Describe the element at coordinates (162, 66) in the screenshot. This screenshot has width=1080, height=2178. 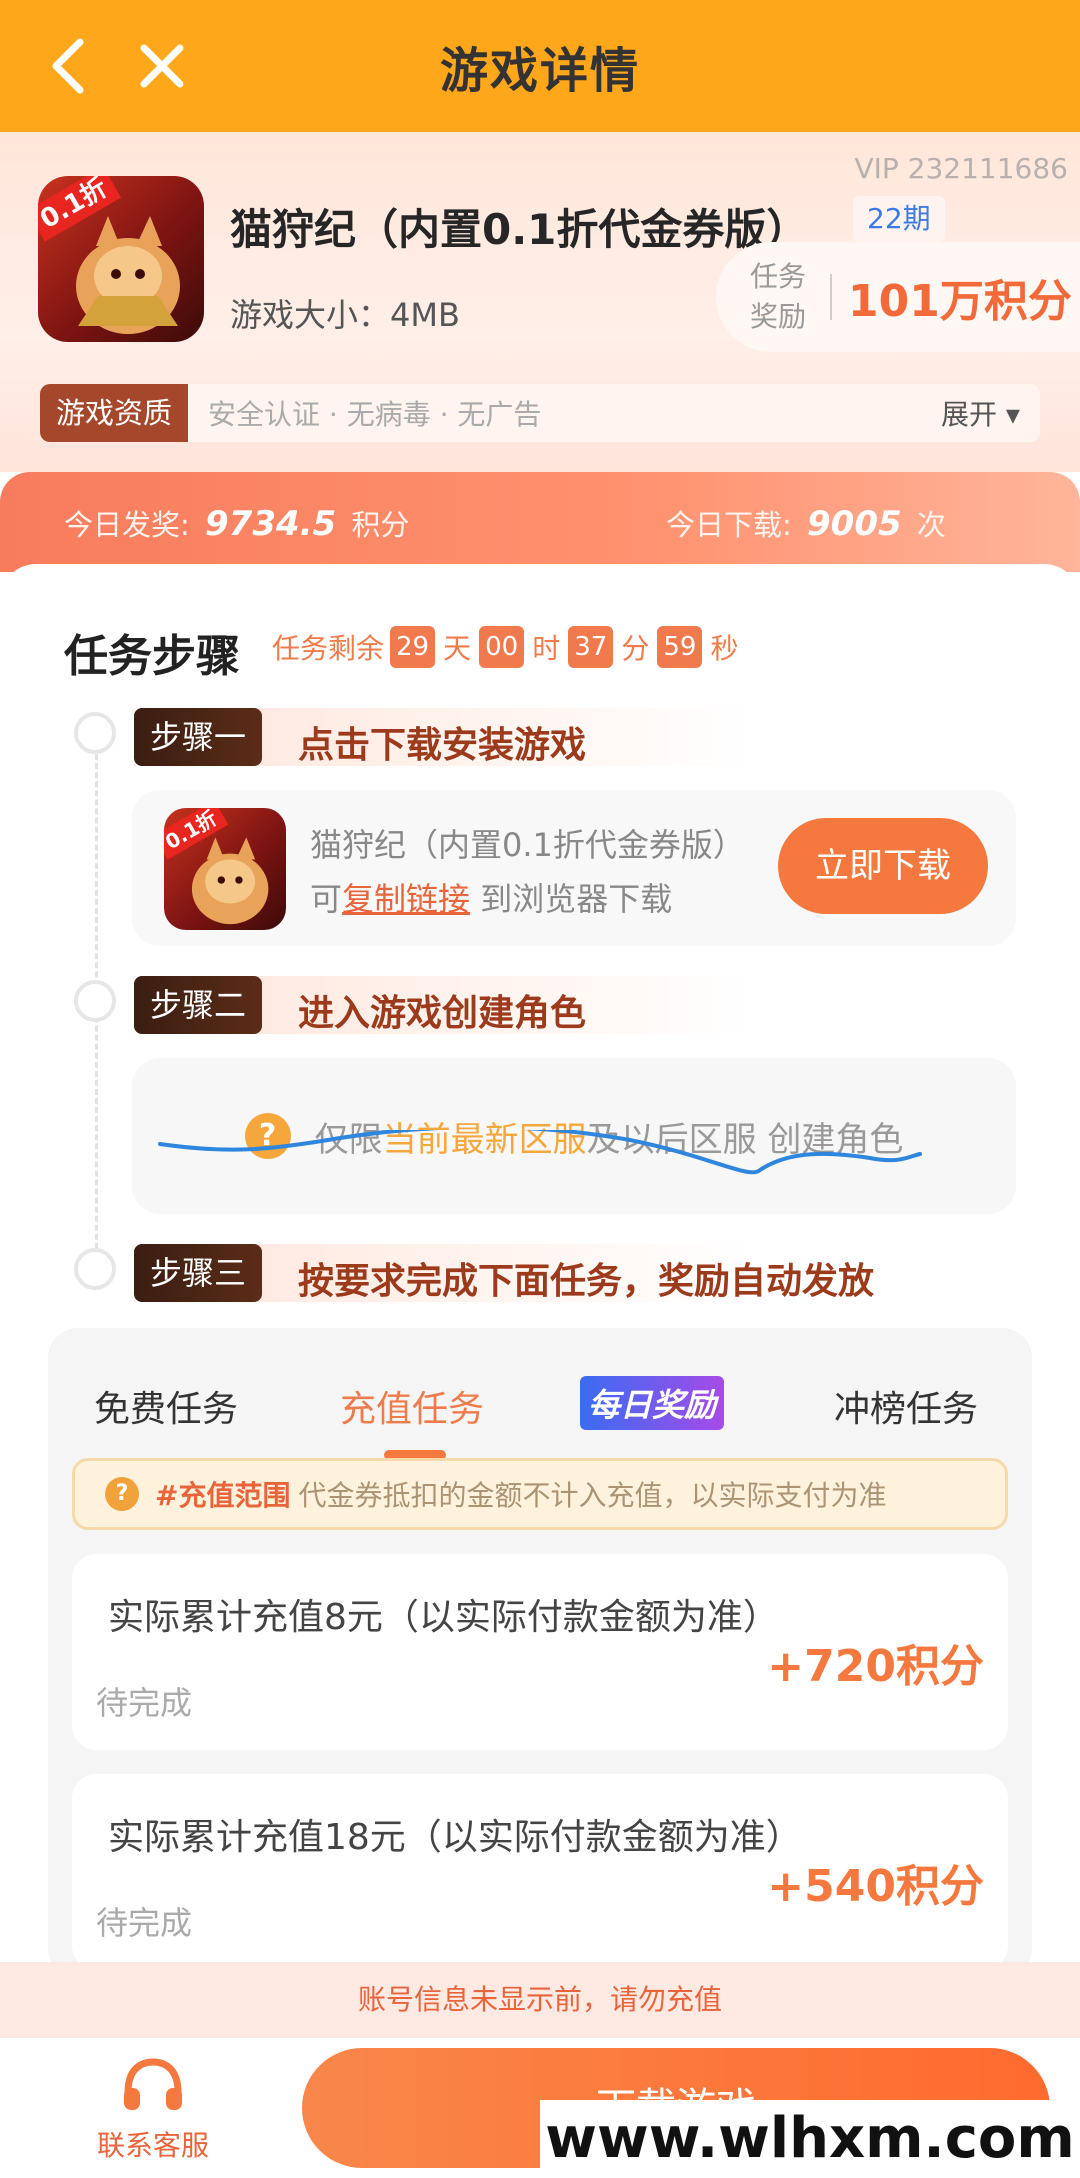
I see `close-icon` at that location.